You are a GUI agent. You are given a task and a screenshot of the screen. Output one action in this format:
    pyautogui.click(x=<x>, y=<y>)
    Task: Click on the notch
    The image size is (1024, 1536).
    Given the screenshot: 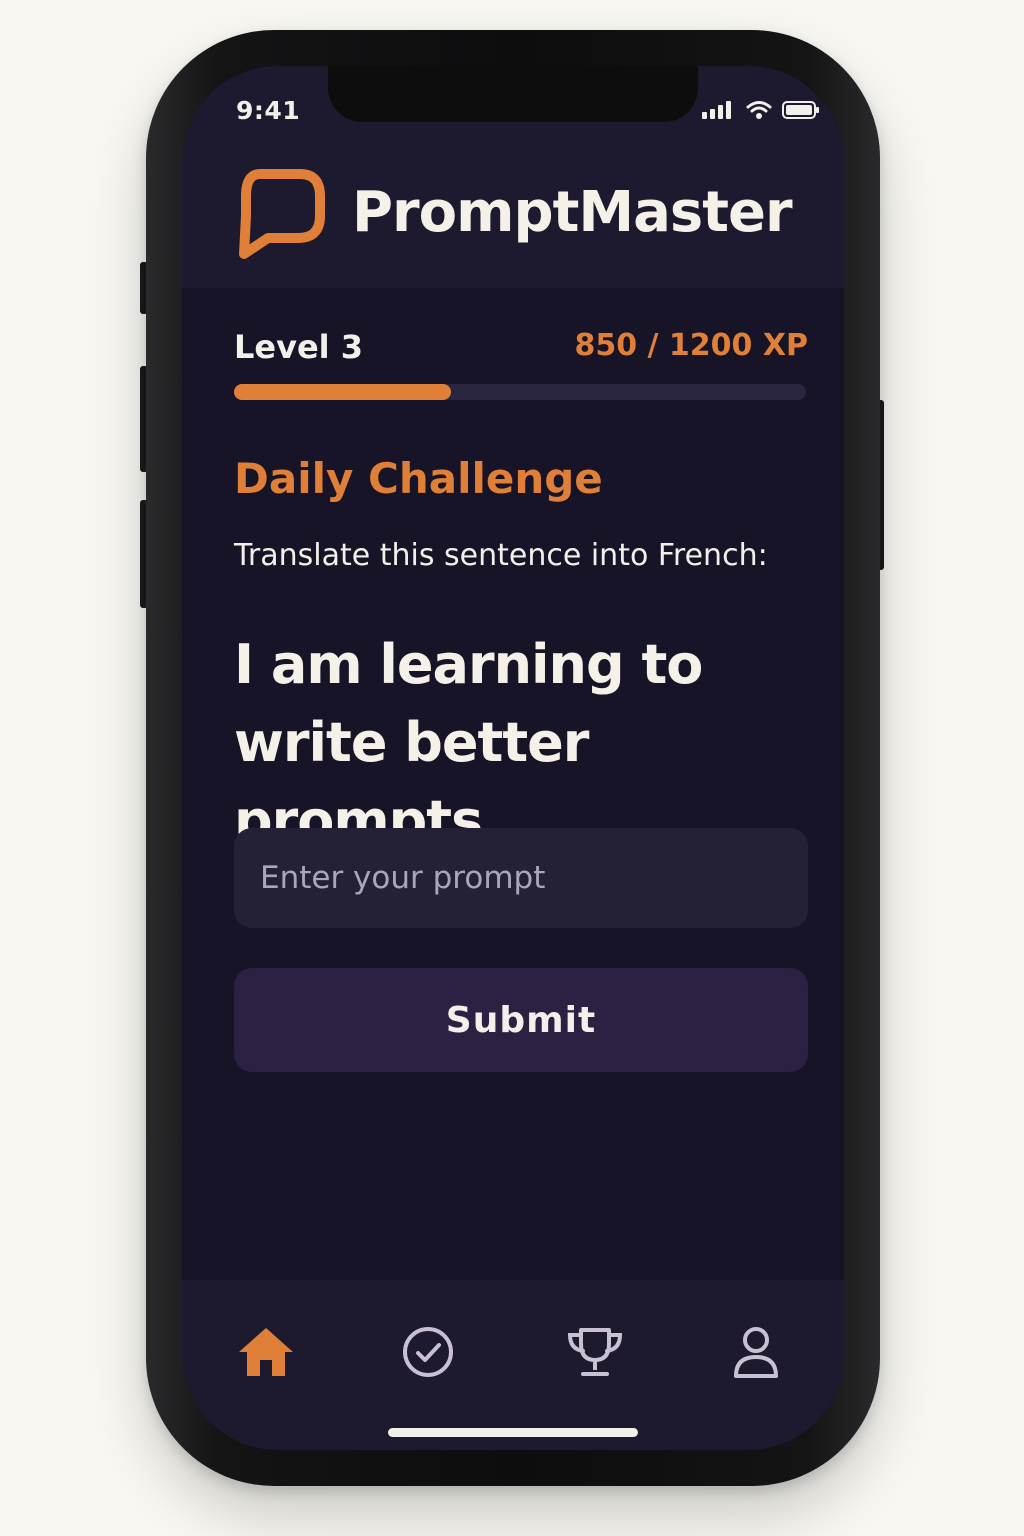 What is the action you would take?
    pyautogui.click(x=513, y=94)
    